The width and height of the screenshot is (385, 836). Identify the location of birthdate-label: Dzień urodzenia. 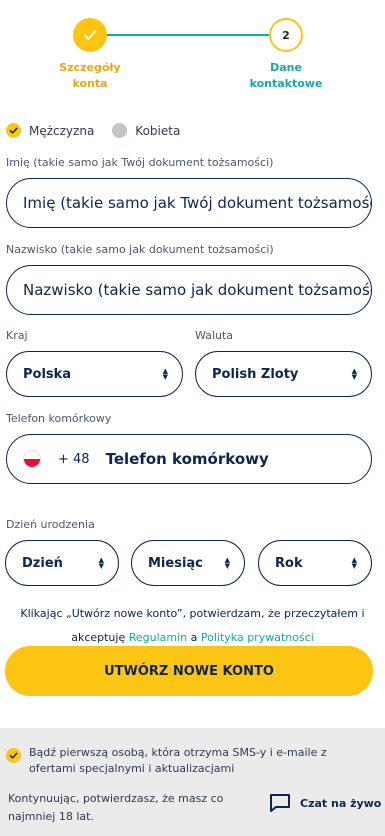
(50, 524).